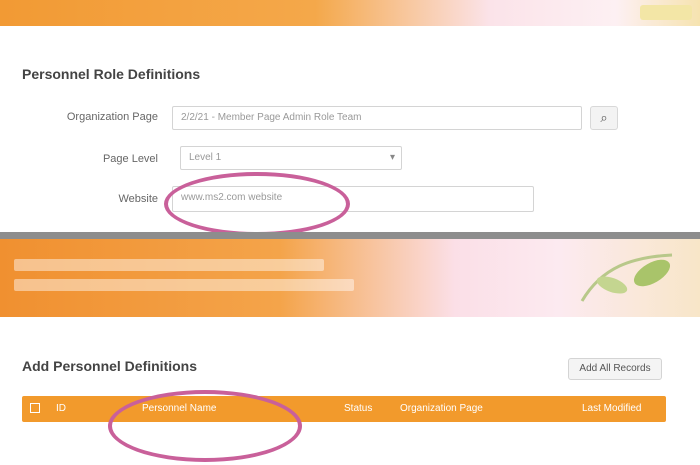  I want to click on page-level-value: Level 1, so click(205, 157).